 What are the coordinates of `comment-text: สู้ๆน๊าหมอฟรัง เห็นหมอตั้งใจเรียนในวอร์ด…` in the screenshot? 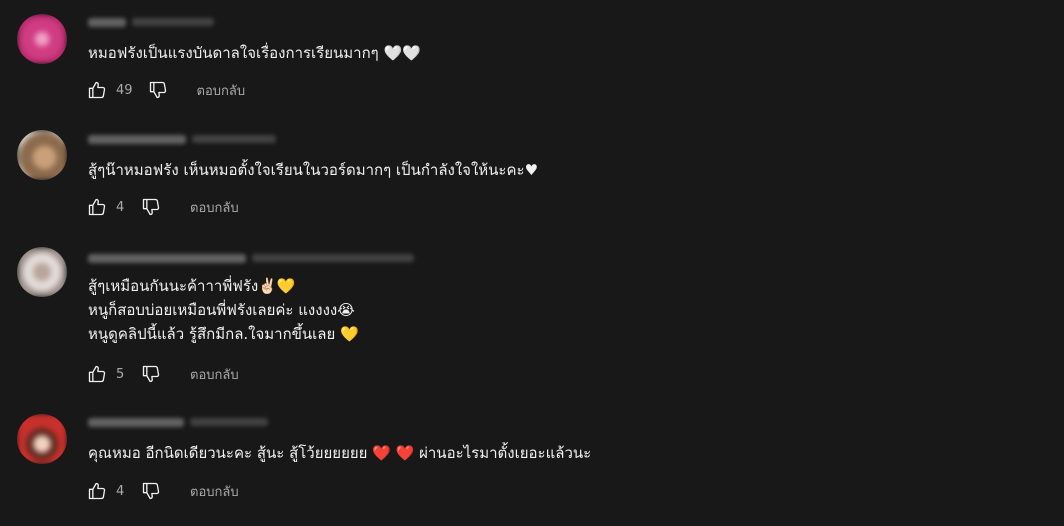 It's located at (313, 170).